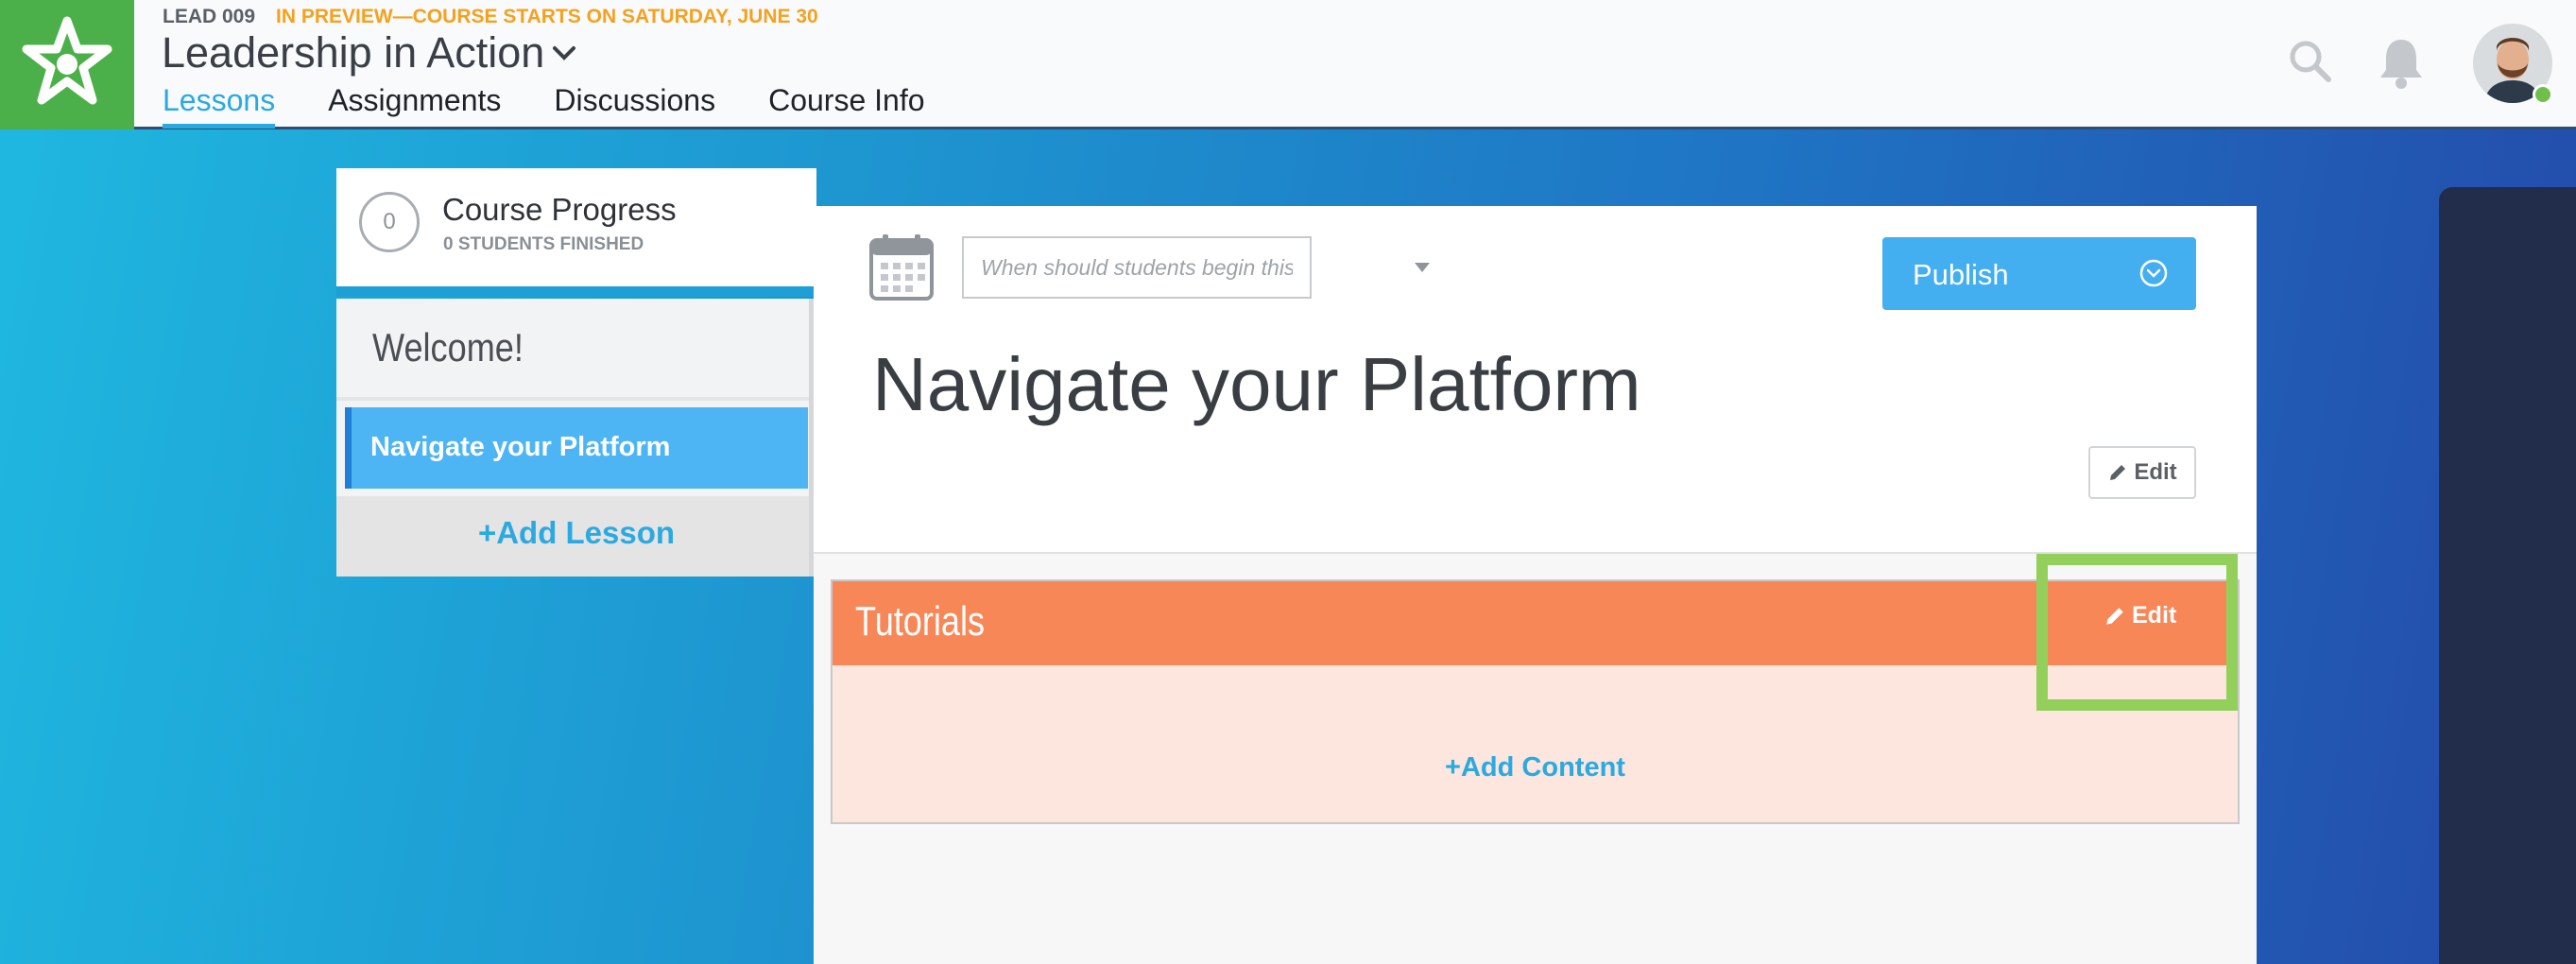  What do you see at coordinates (2155, 472) in the screenshot?
I see `edit-label: Edit` at bounding box center [2155, 472].